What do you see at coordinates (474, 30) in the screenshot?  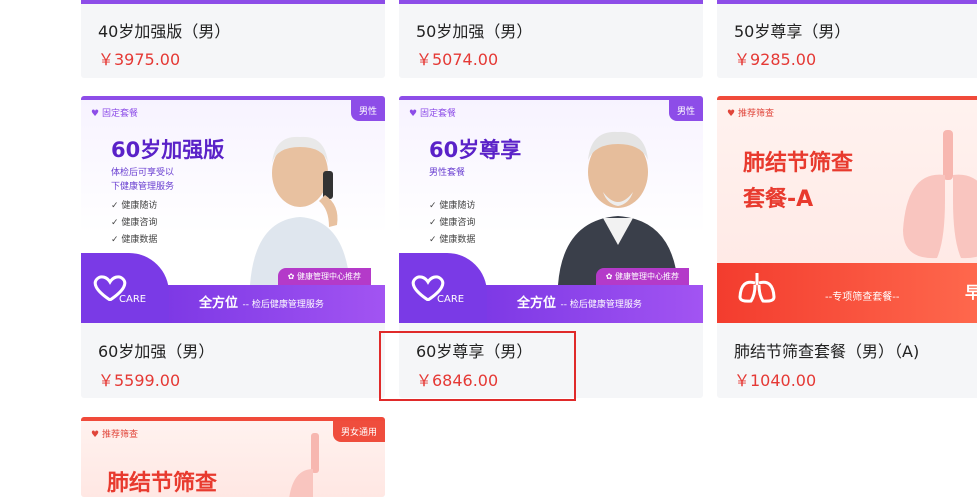 I see `product-title: 50岁加强（男）` at bounding box center [474, 30].